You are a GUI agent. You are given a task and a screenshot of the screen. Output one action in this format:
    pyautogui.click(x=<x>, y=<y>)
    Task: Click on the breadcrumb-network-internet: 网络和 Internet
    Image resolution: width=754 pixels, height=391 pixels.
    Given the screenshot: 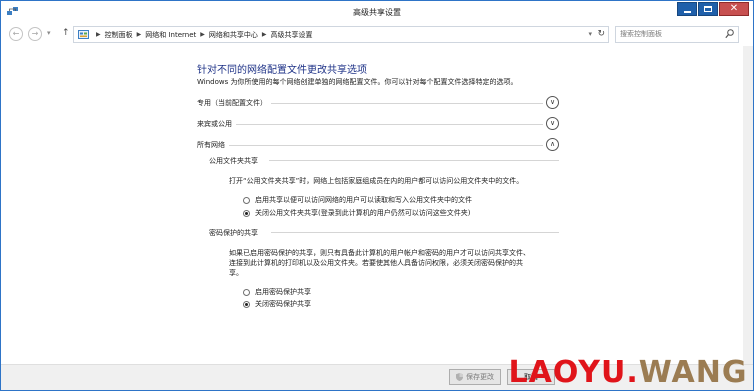 What is the action you would take?
    pyautogui.click(x=170, y=35)
    